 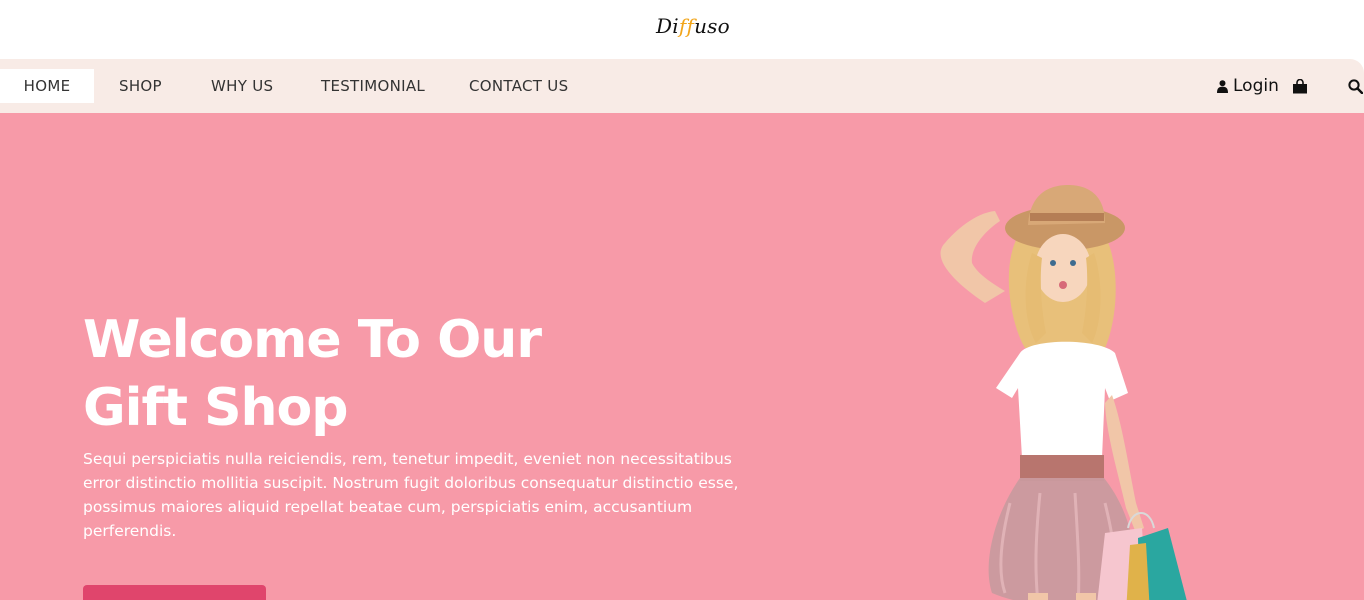 I want to click on login-label: Login, so click(x=1256, y=86).